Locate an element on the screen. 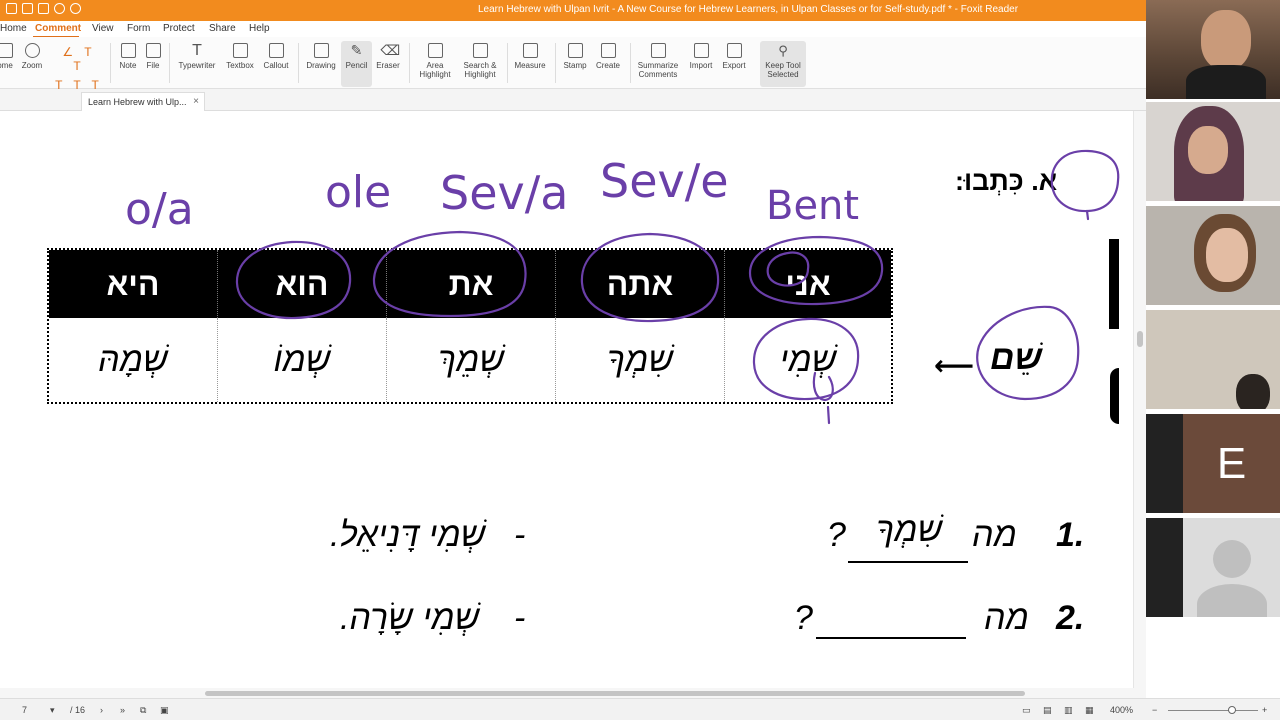  file-tool: File is located at coordinates (153, 64).